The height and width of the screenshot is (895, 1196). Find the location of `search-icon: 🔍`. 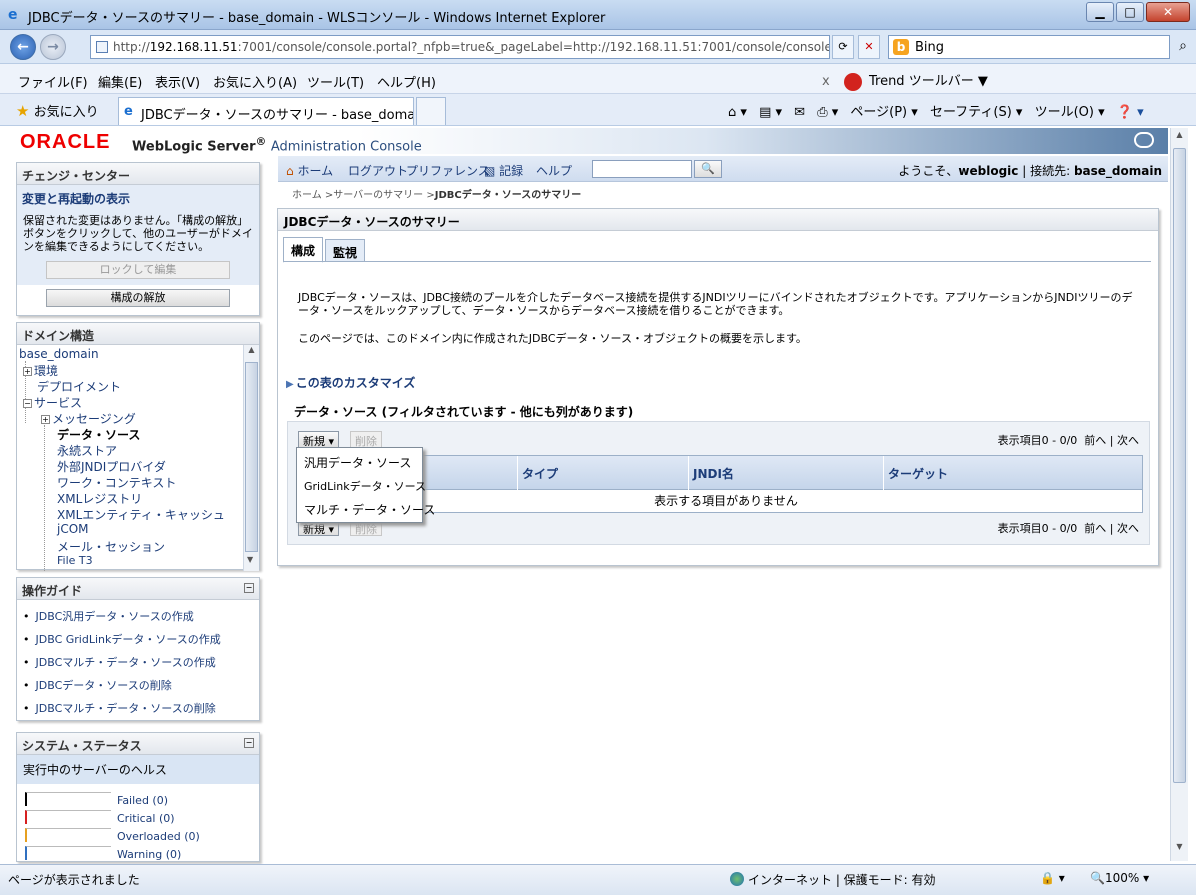

search-icon: 🔍 is located at coordinates (708, 169).